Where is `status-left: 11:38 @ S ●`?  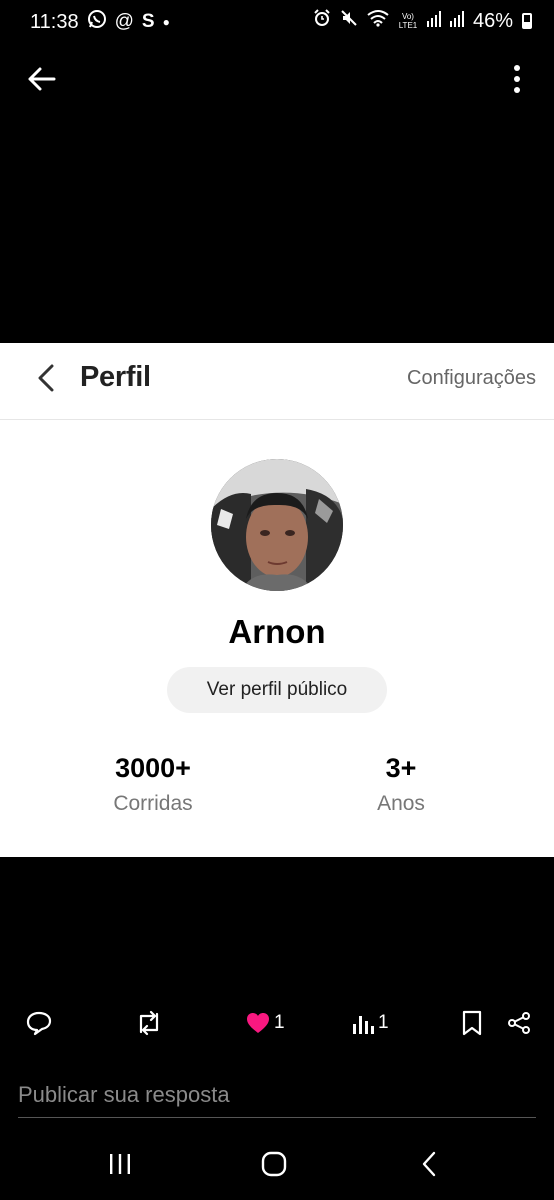
status-left: 11:38 @ S ● is located at coordinates (100, 22).